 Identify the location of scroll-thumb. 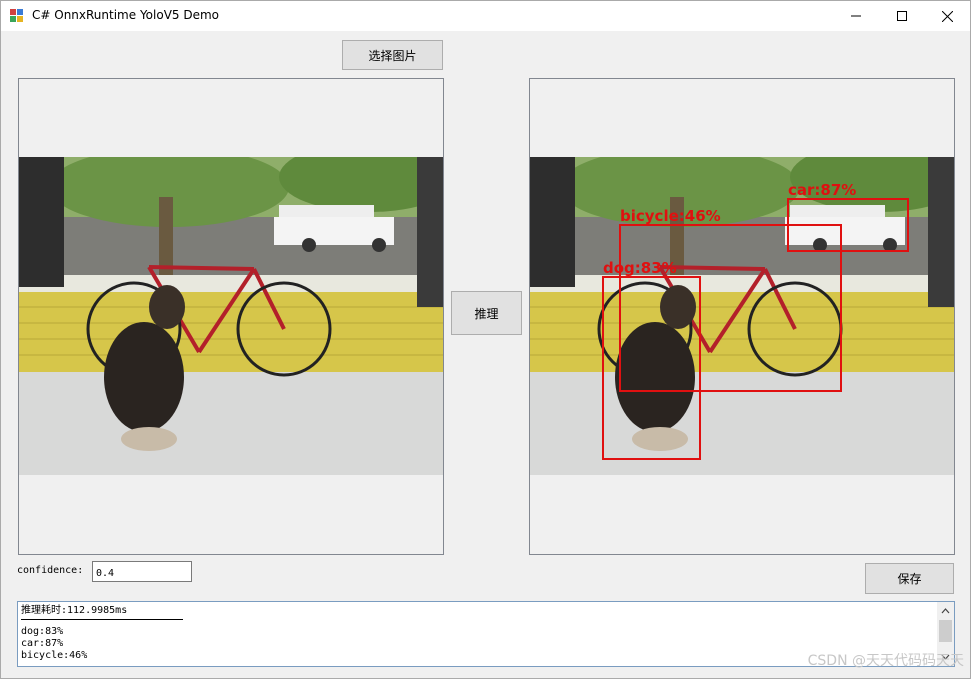
(945, 631).